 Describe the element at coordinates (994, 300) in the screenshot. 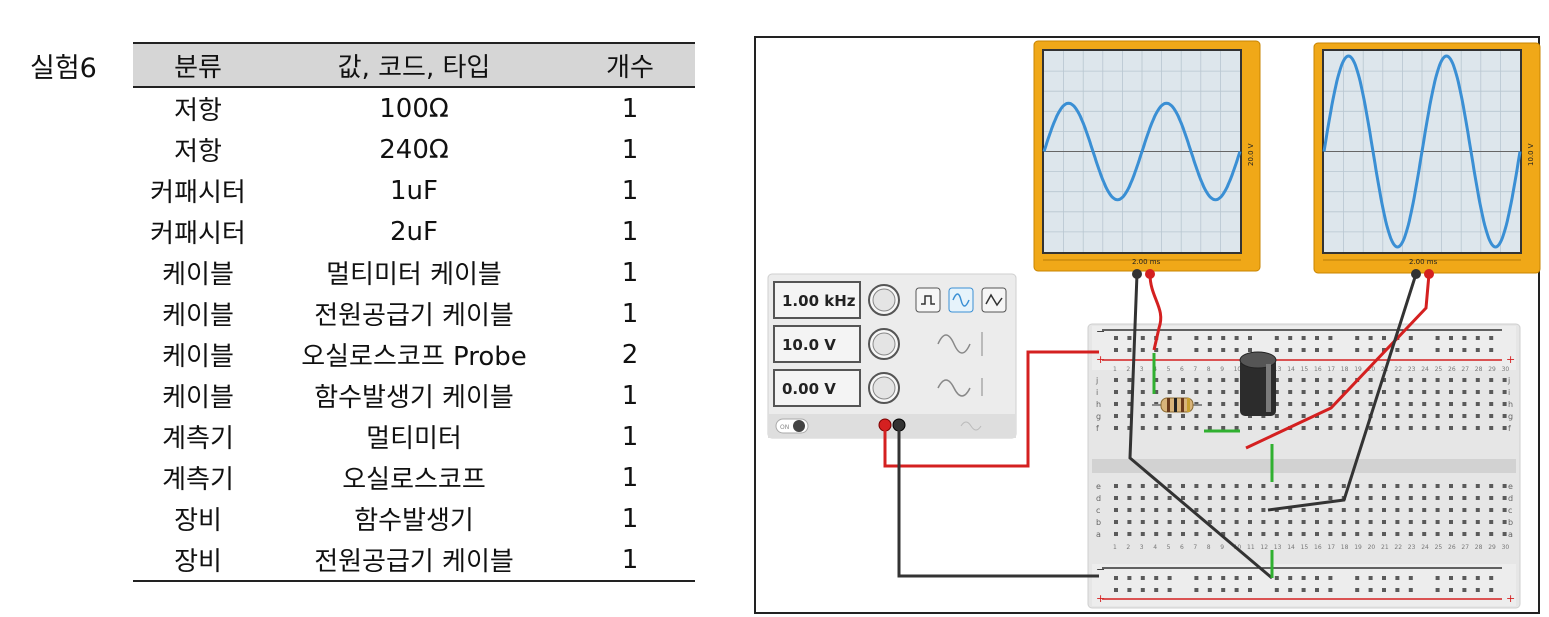

I see `triangle-wave-button` at that location.